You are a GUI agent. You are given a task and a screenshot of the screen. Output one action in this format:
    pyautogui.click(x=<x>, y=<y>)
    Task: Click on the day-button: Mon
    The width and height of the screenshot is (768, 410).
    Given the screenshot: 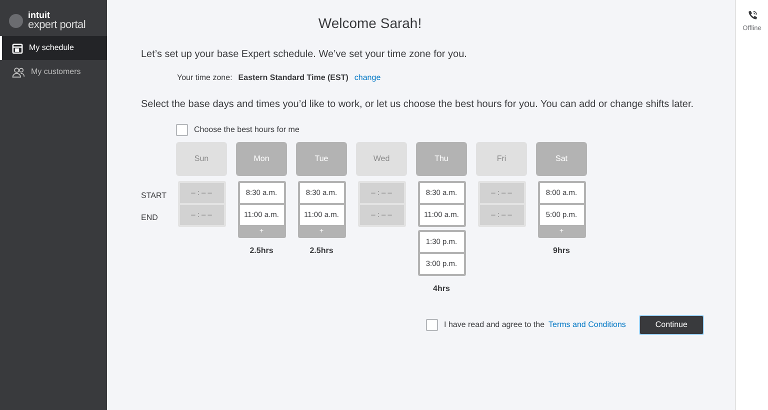 What is the action you would take?
    pyautogui.click(x=261, y=159)
    